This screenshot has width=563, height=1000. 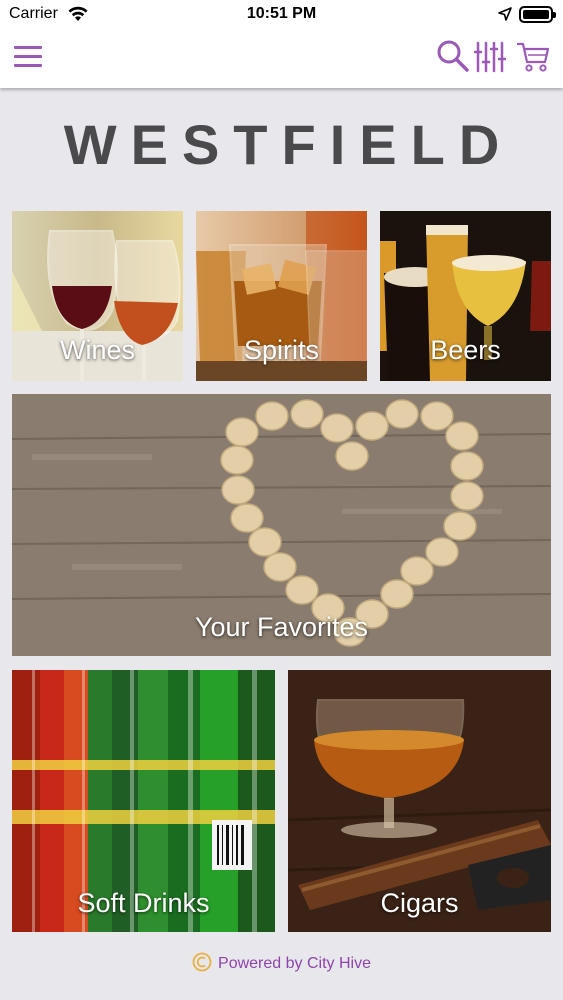 What do you see at coordinates (490, 57) in the screenshot?
I see `filter-sliders-icon` at bounding box center [490, 57].